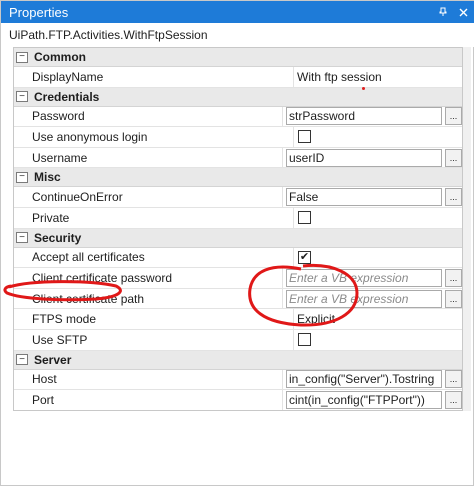 The width and height of the screenshot is (474, 487). What do you see at coordinates (364, 116) in the screenshot?
I see `value-input: strPassword` at bounding box center [364, 116].